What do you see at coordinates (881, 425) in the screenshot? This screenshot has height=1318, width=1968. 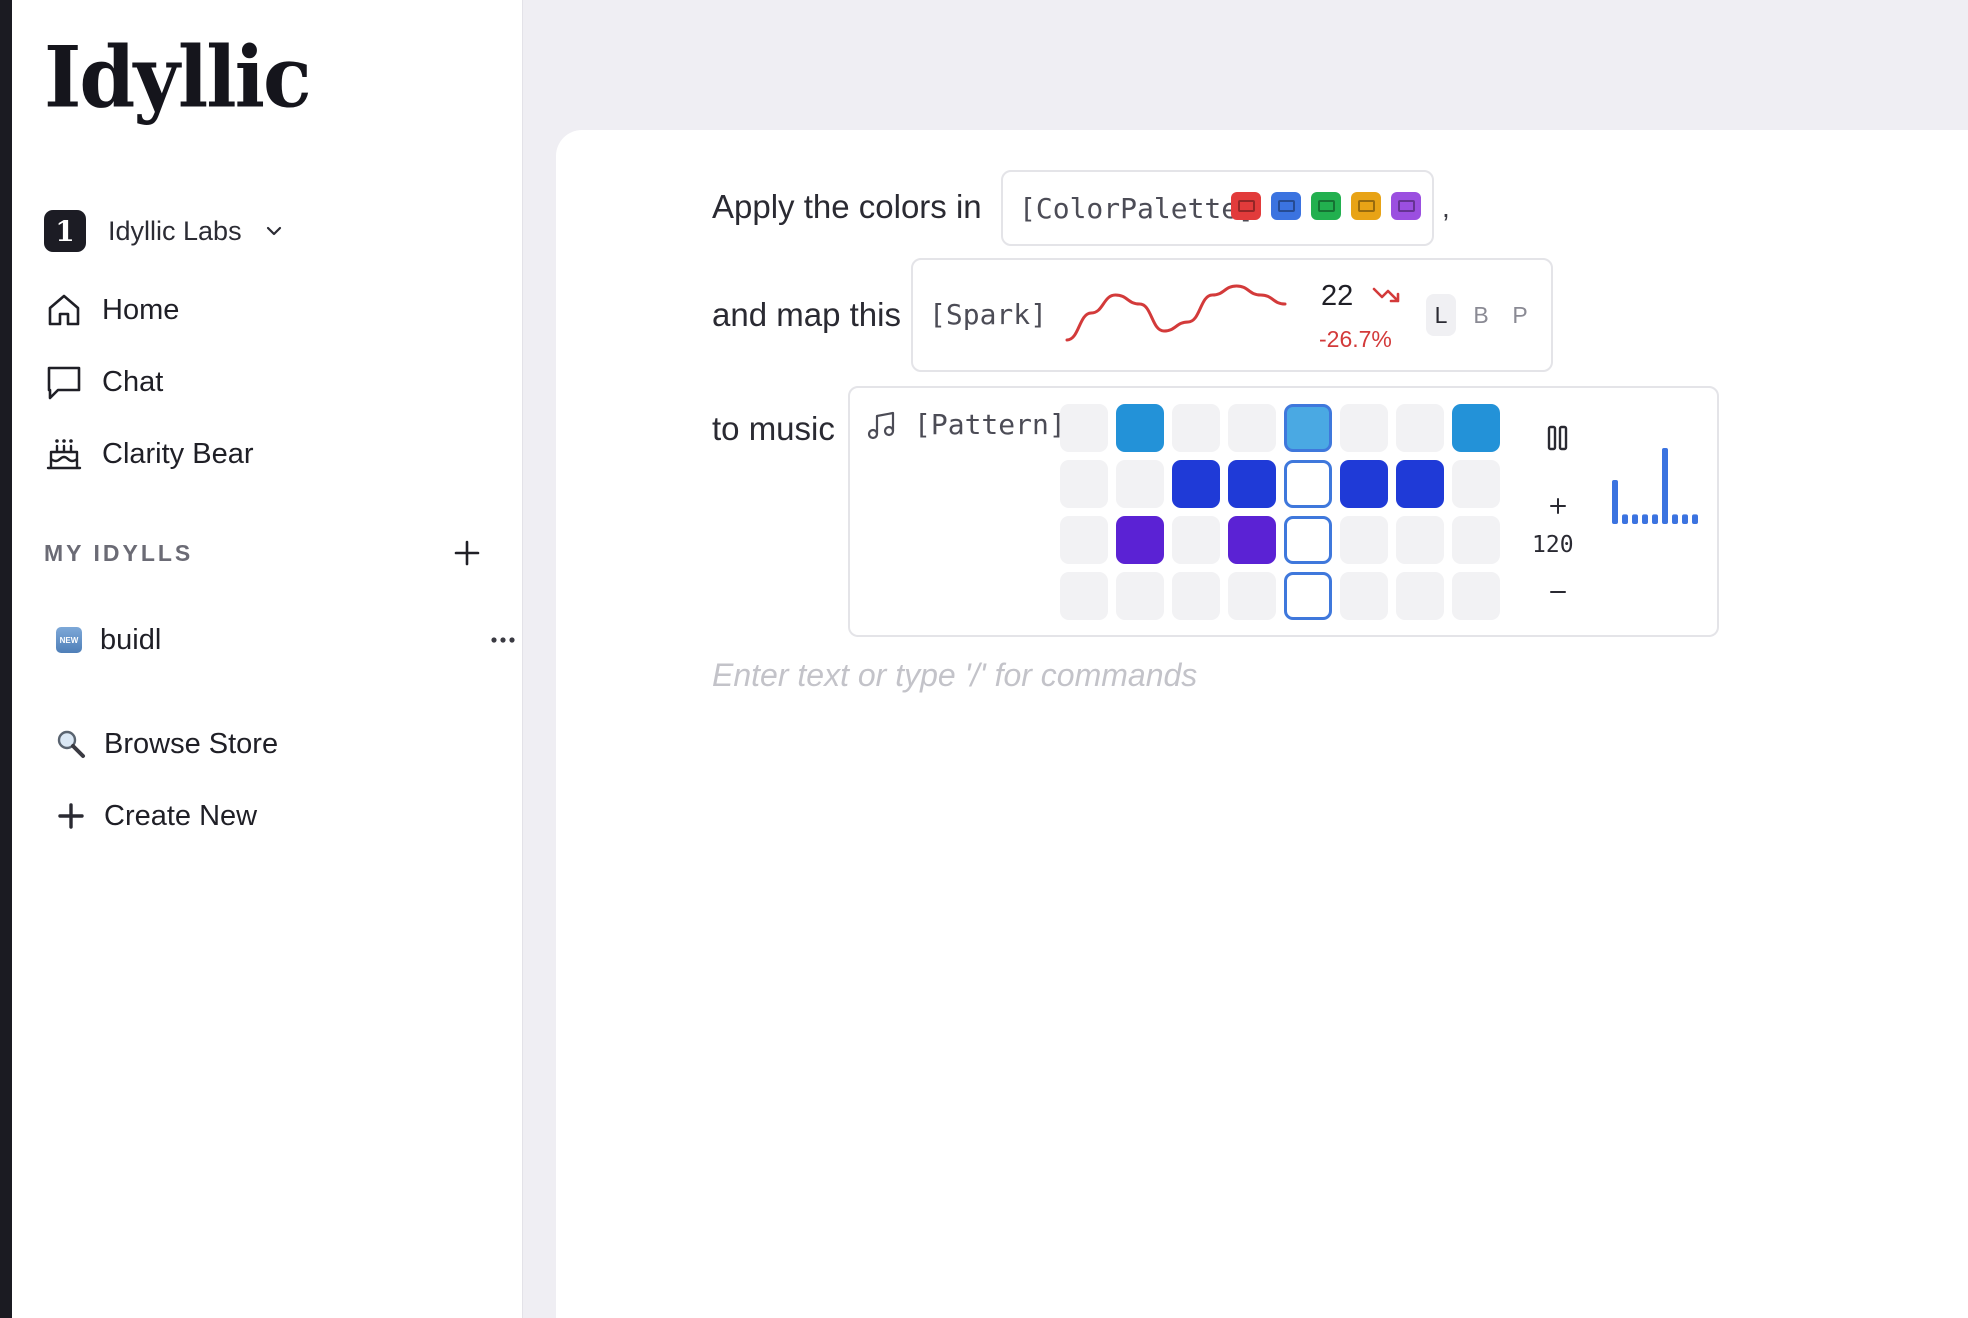 I see `music-note-icon` at bounding box center [881, 425].